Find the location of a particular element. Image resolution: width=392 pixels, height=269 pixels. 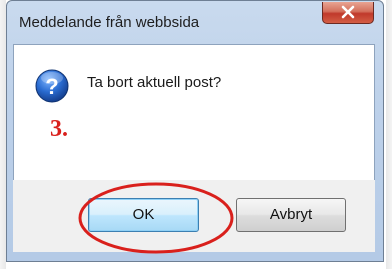

question-icon: ? is located at coordinates (52, 86).